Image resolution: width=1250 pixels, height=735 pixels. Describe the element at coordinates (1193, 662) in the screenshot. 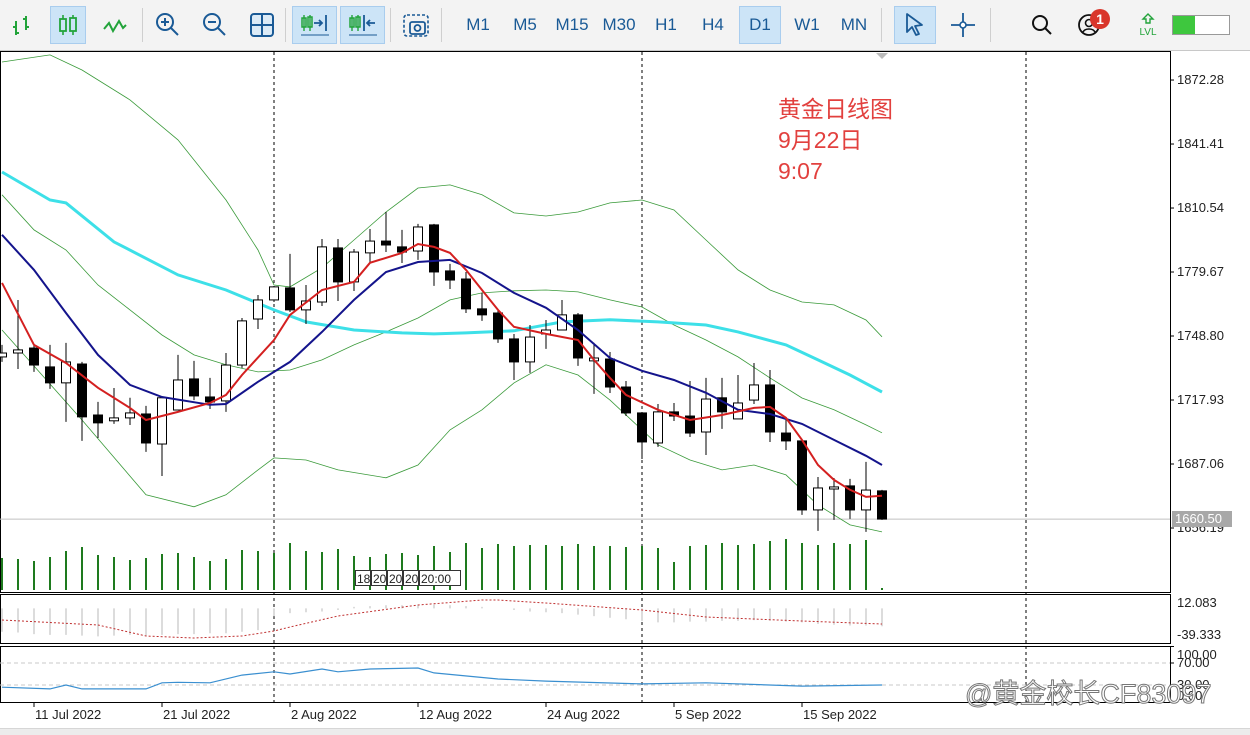

I see `rsi-axis-label: 70.00` at that location.